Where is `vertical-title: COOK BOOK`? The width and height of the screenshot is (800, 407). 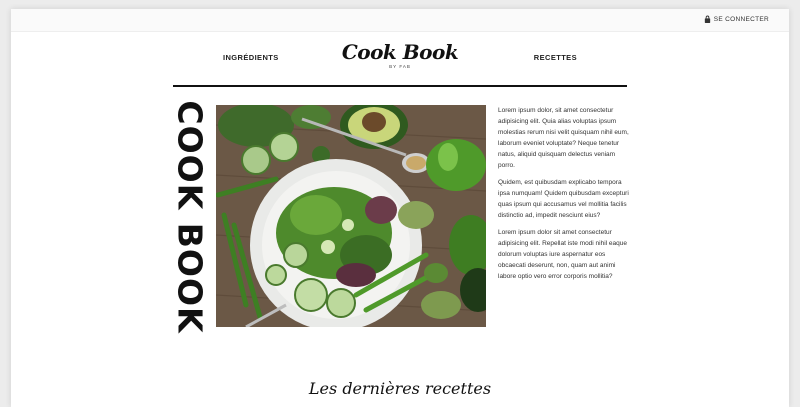 vertical-title: COOK BOOK is located at coordinates (190, 216).